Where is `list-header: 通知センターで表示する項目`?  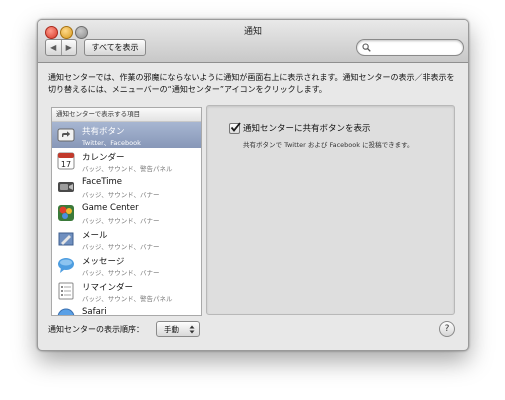 list-header: 通知センターで表示する項目 is located at coordinates (126, 115).